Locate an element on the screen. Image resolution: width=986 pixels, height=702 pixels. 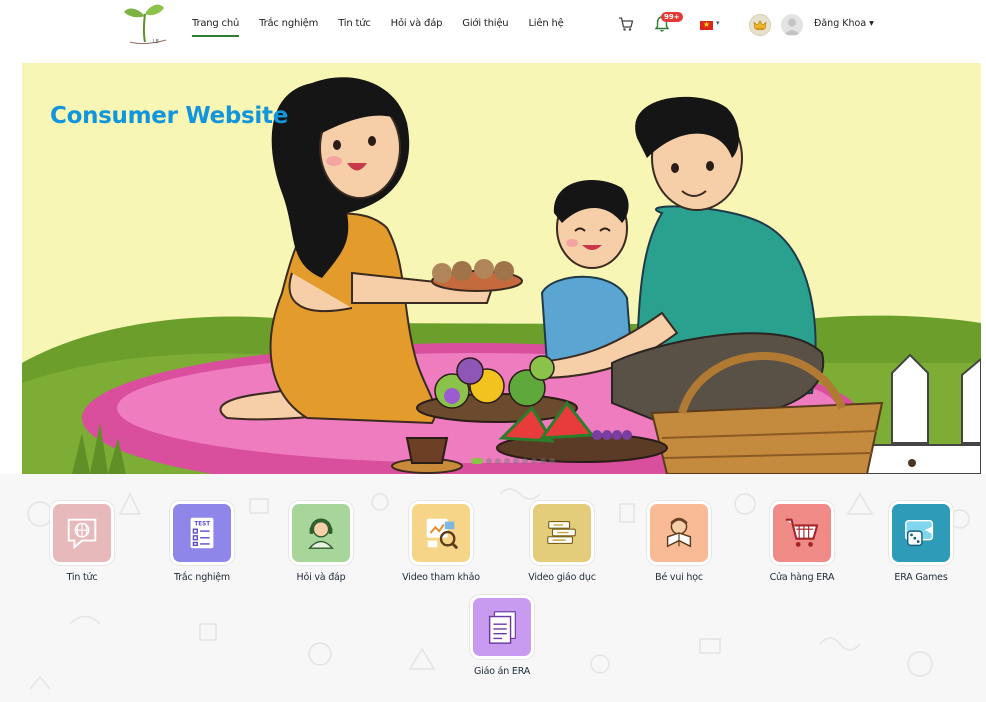
menu-tile-label: Cửa hàng ERA is located at coordinates (802, 577).